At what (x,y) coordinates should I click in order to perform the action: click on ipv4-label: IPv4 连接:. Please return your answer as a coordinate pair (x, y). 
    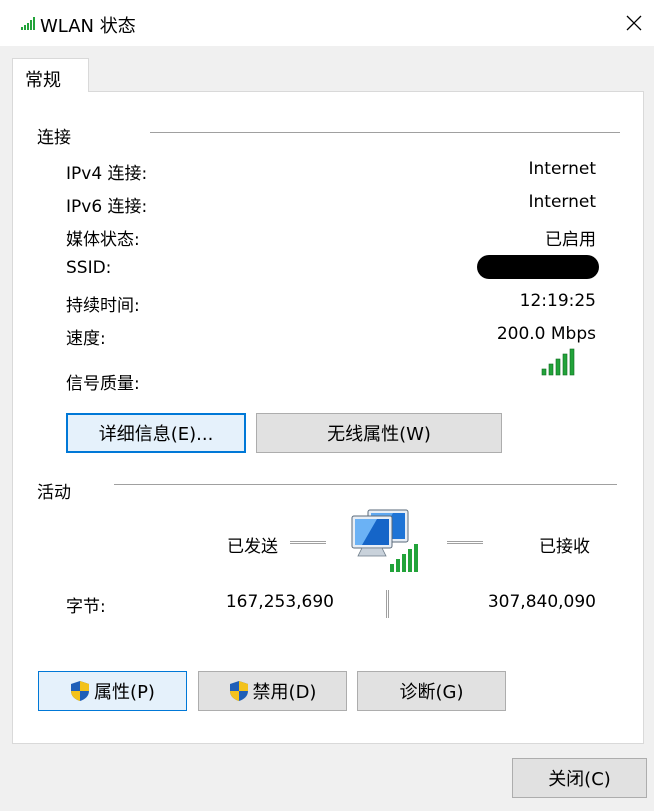
    Looking at the image, I should click on (107, 174).